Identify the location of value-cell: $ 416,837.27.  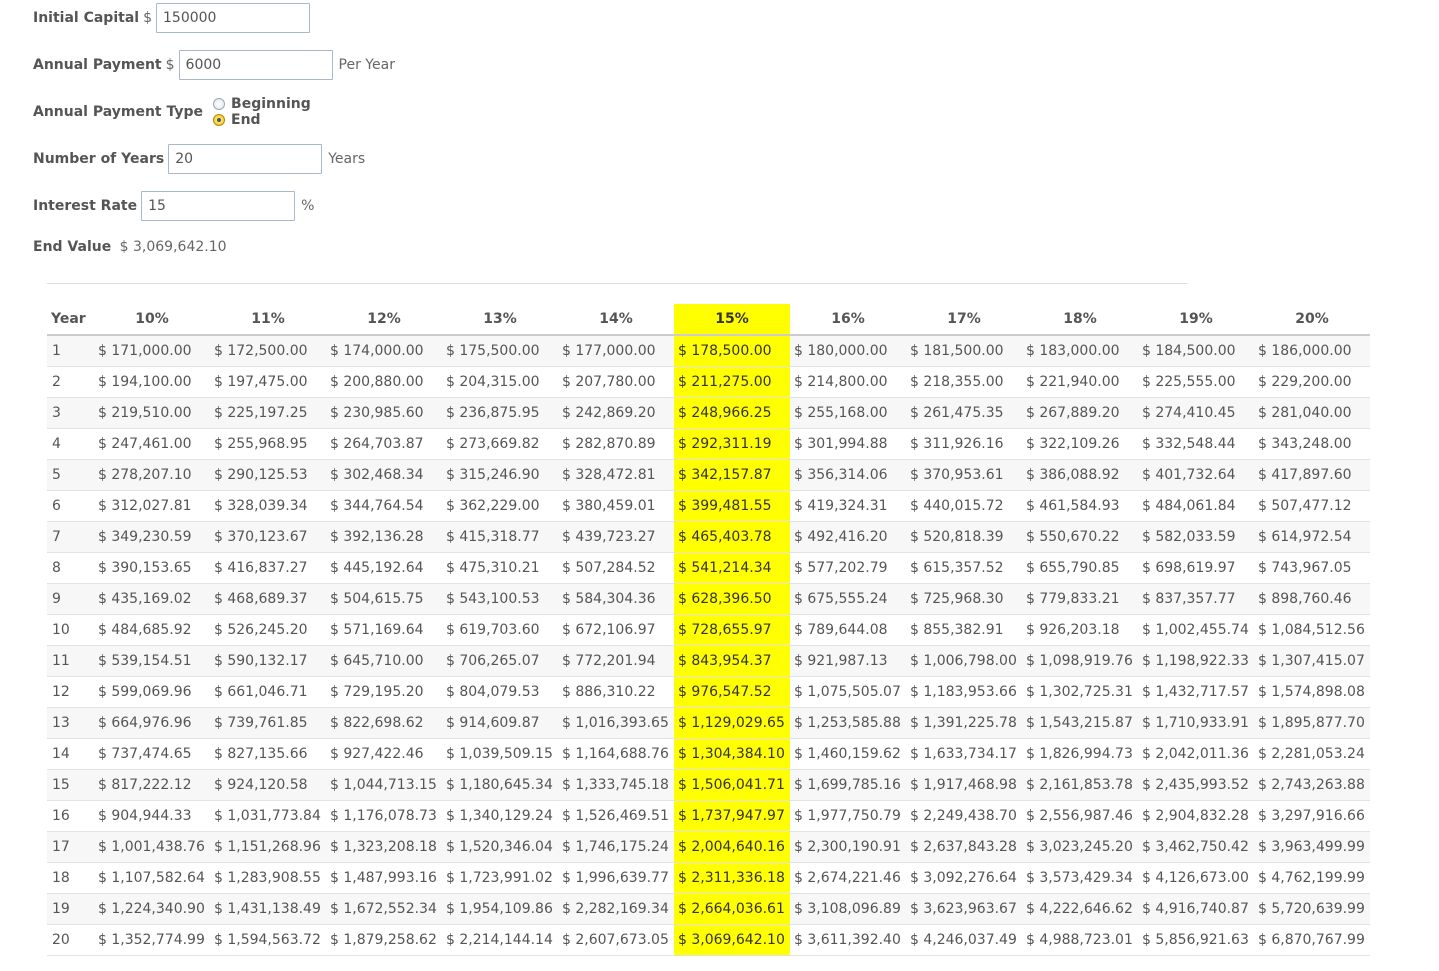
(268, 568).